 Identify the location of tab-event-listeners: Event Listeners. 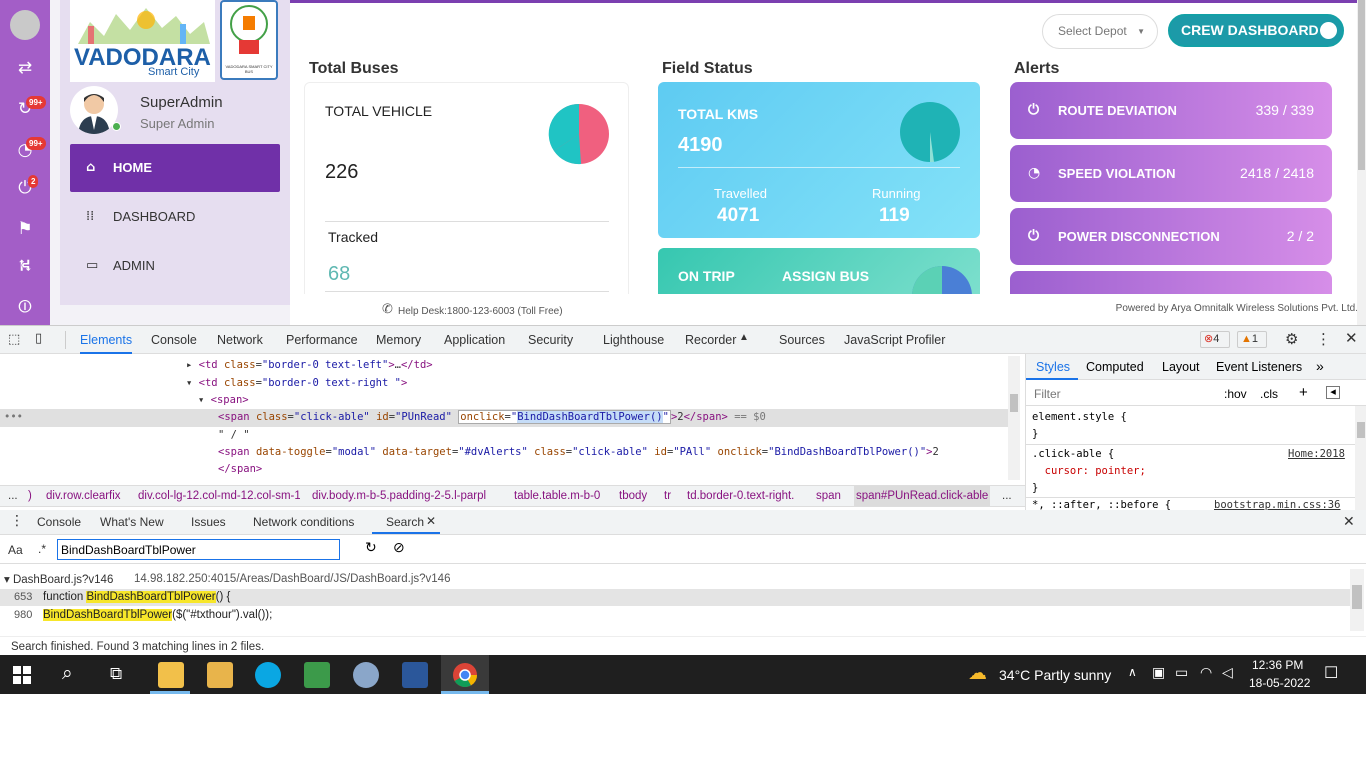
(1259, 367).